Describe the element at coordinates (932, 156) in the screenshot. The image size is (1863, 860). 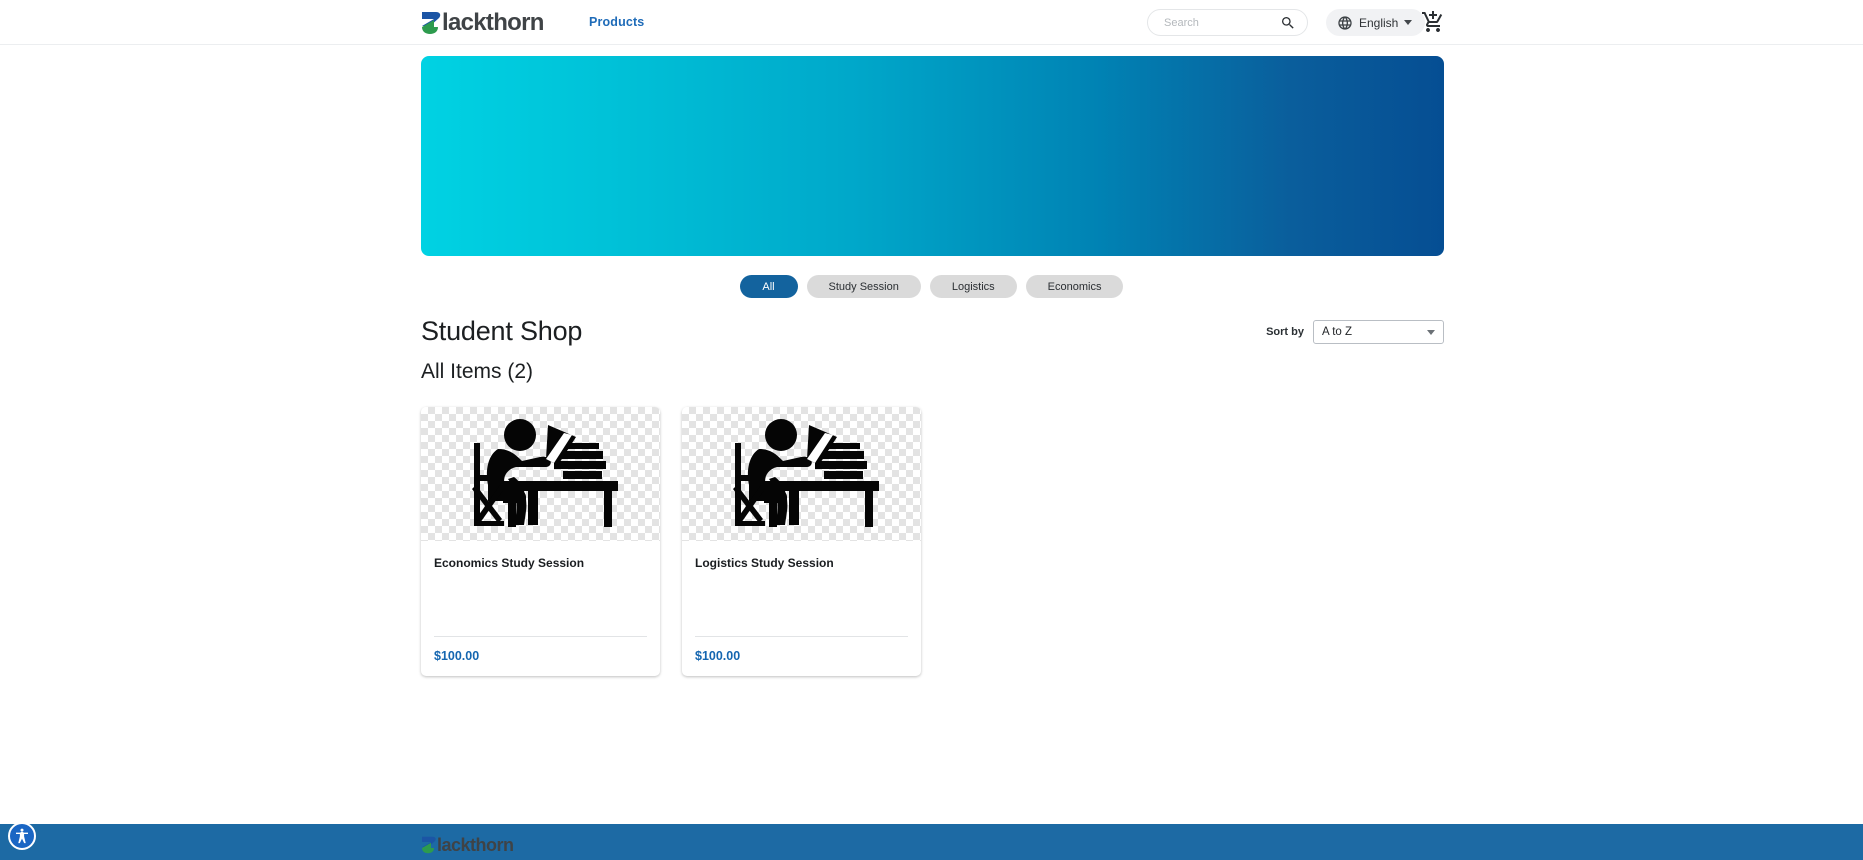
I see `hero-banner` at that location.